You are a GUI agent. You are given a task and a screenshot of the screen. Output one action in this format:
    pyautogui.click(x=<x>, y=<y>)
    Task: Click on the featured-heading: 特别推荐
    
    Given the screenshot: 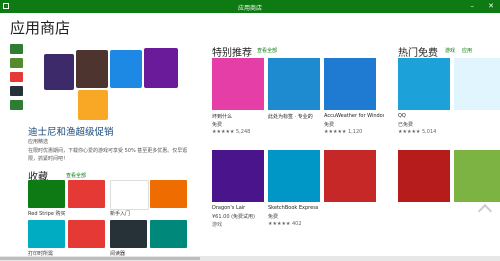 What is the action you would take?
    pyautogui.click(x=232, y=53)
    